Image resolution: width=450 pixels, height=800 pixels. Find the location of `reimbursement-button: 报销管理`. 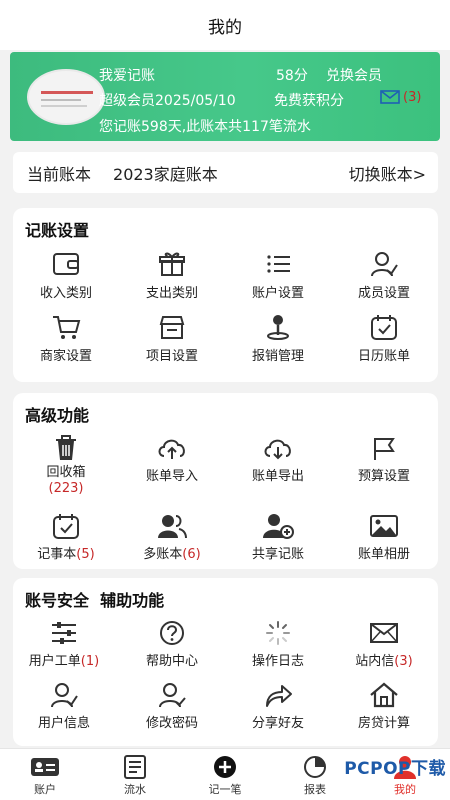

reimbursement-button: 报销管理 is located at coordinates (278, 338).